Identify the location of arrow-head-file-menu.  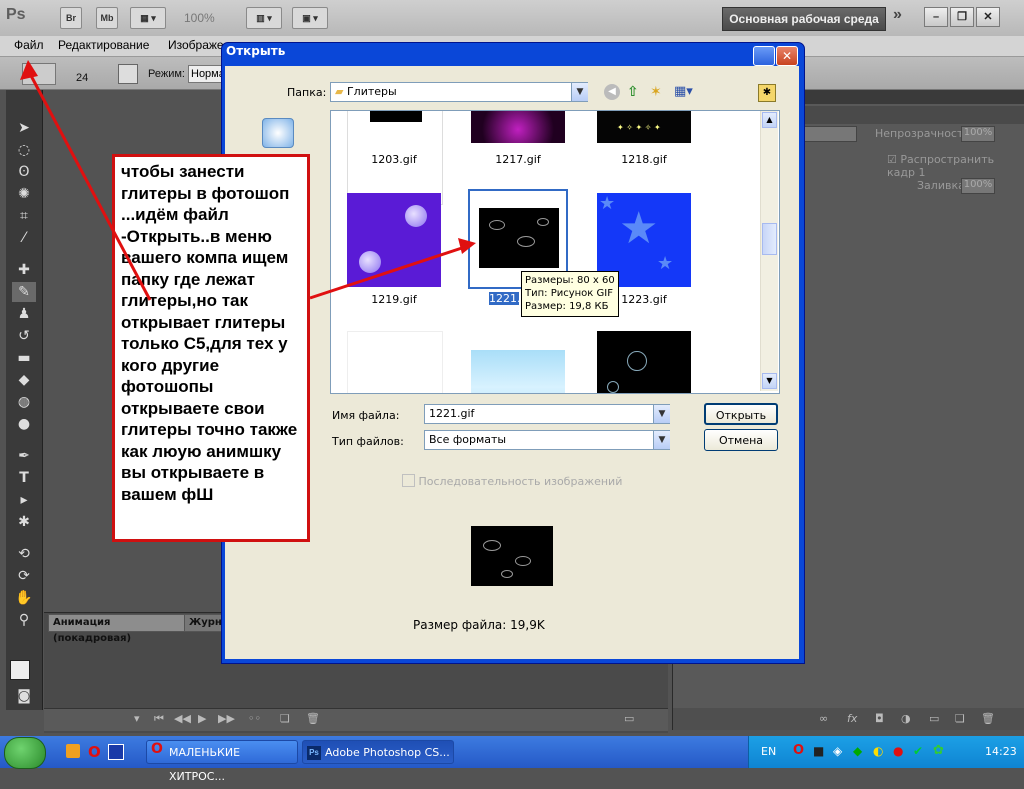
(29, 70).